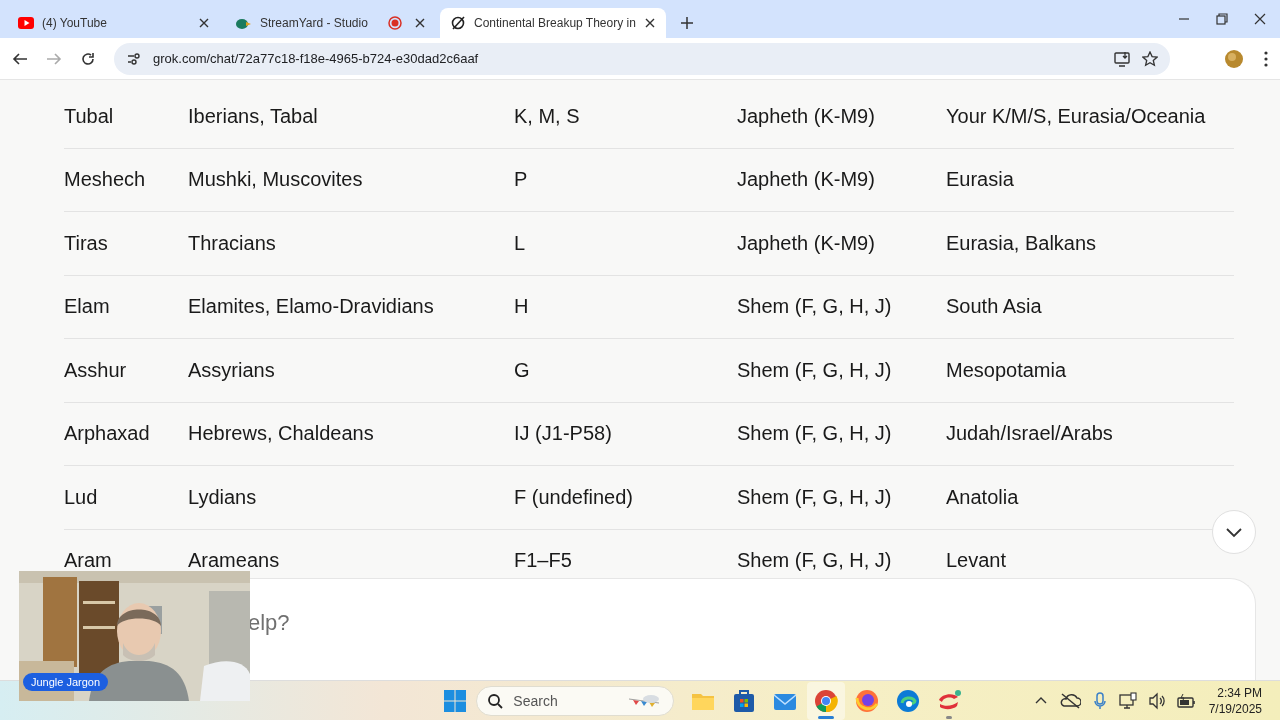 The width and height of the screenshot is (1280, 720). I want to click on table-cell: Aram, so click(88, 561).